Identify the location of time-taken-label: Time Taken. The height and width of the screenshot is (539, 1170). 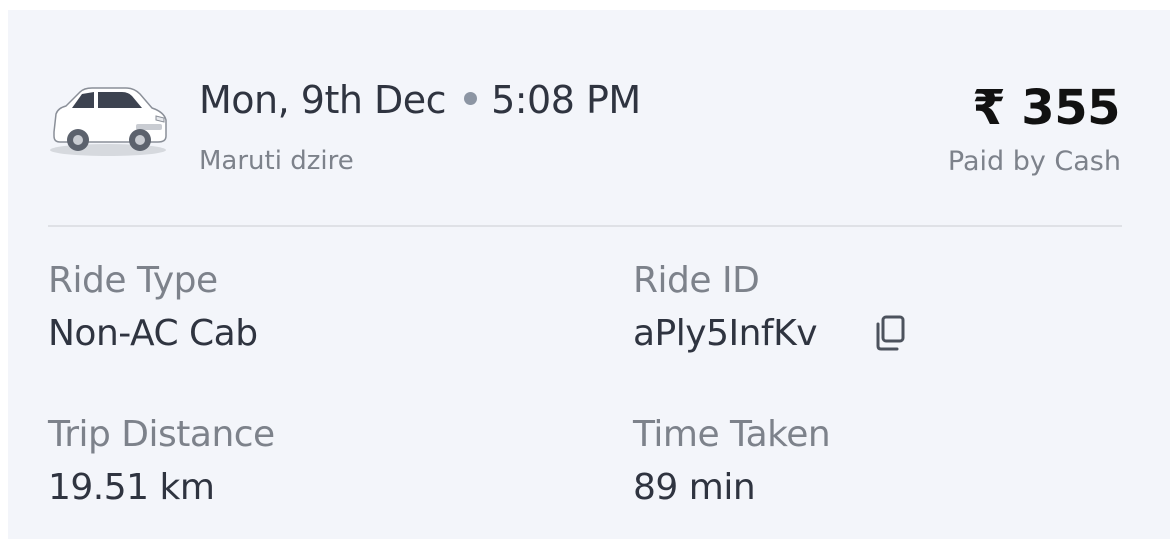
(732, 434).